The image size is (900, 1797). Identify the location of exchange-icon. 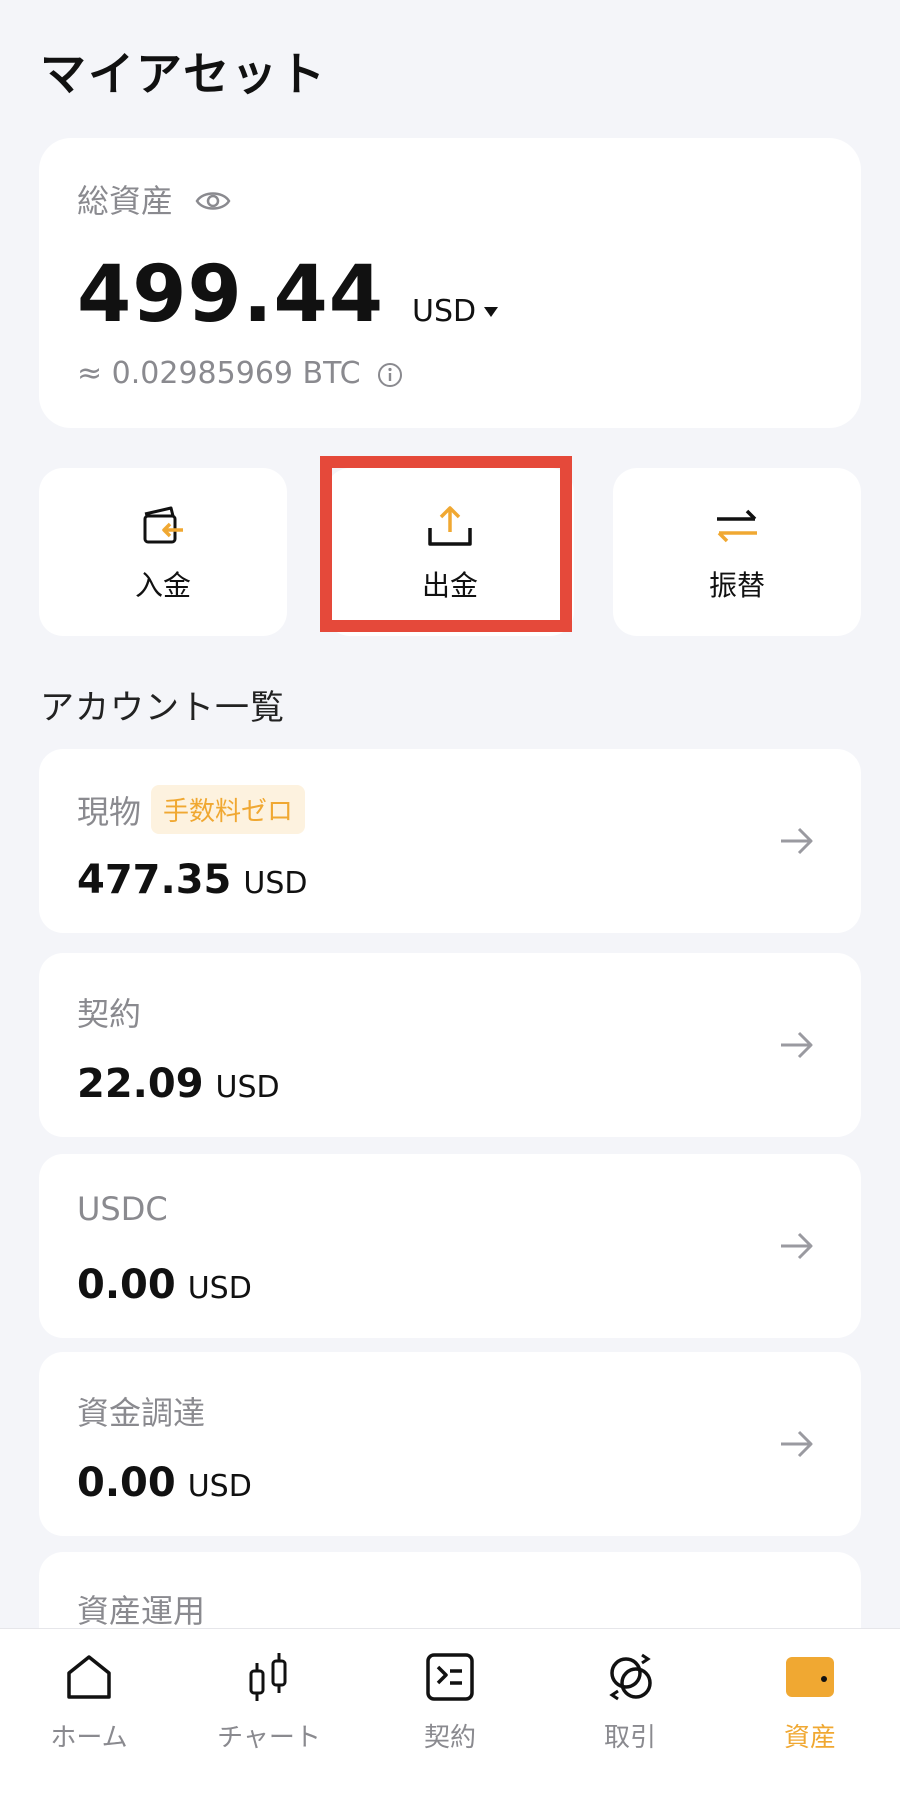
(630, 1677).